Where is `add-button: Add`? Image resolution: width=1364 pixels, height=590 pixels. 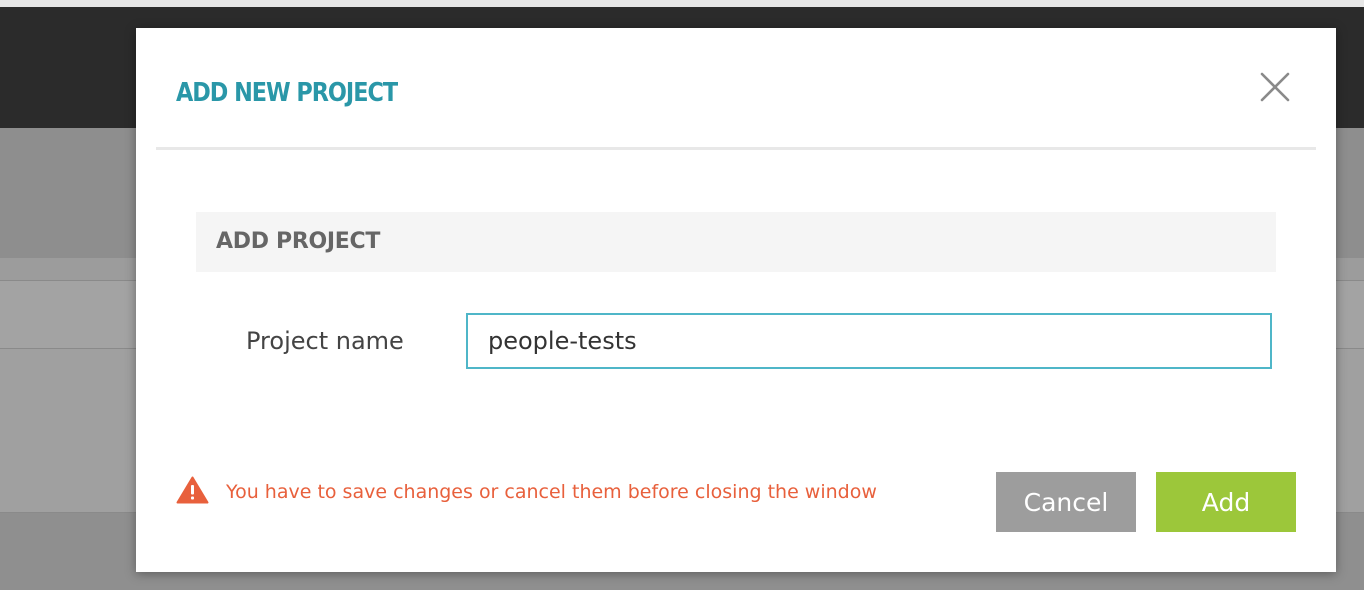
add-button: Add is located at coordinates (1226, 502).